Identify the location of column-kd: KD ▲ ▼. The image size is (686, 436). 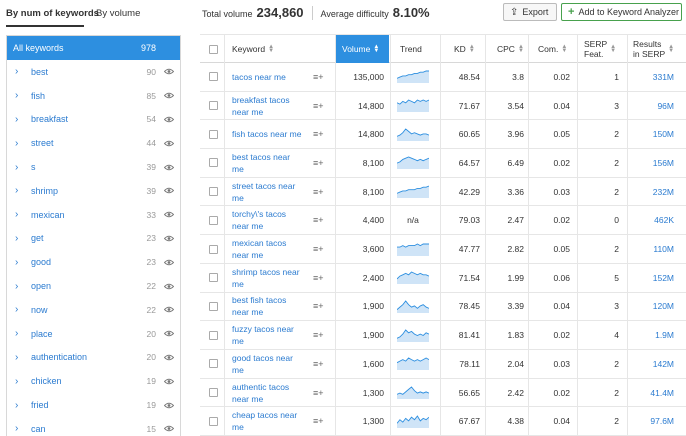
(469, 49).